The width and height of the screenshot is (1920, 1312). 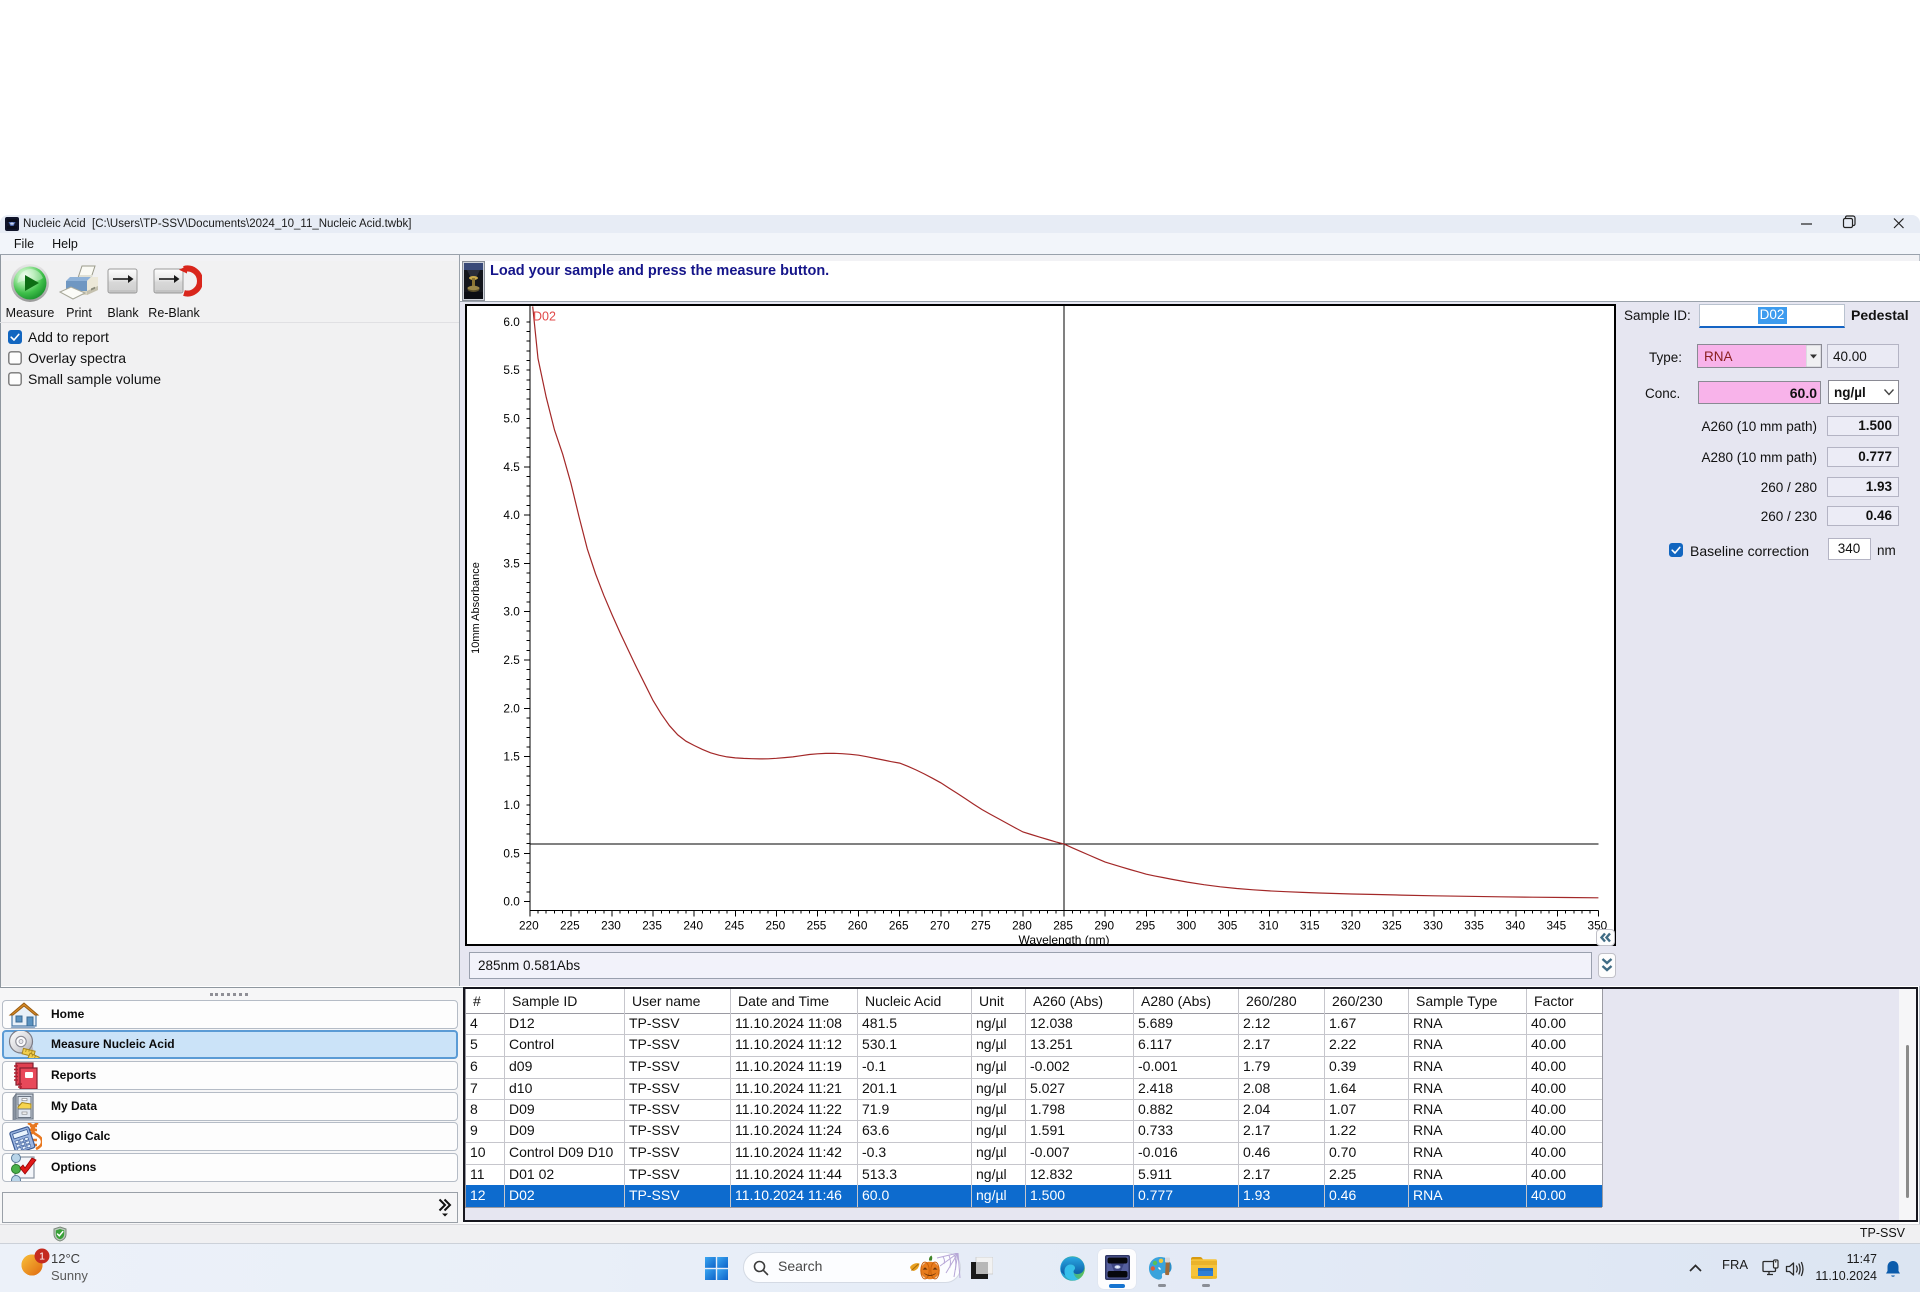 I want to click on svg-text: 320, so click(x=1351, y=926).